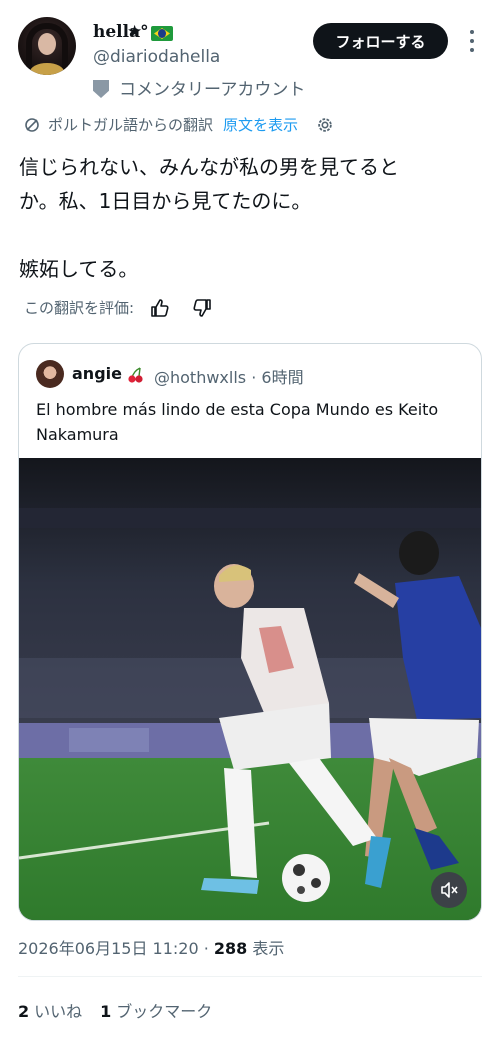 The image size is (500, 1037). What do you see at coordinates (325, 125) in the screenshot?
I see `gear-icon` at bounding box center [325, 125].